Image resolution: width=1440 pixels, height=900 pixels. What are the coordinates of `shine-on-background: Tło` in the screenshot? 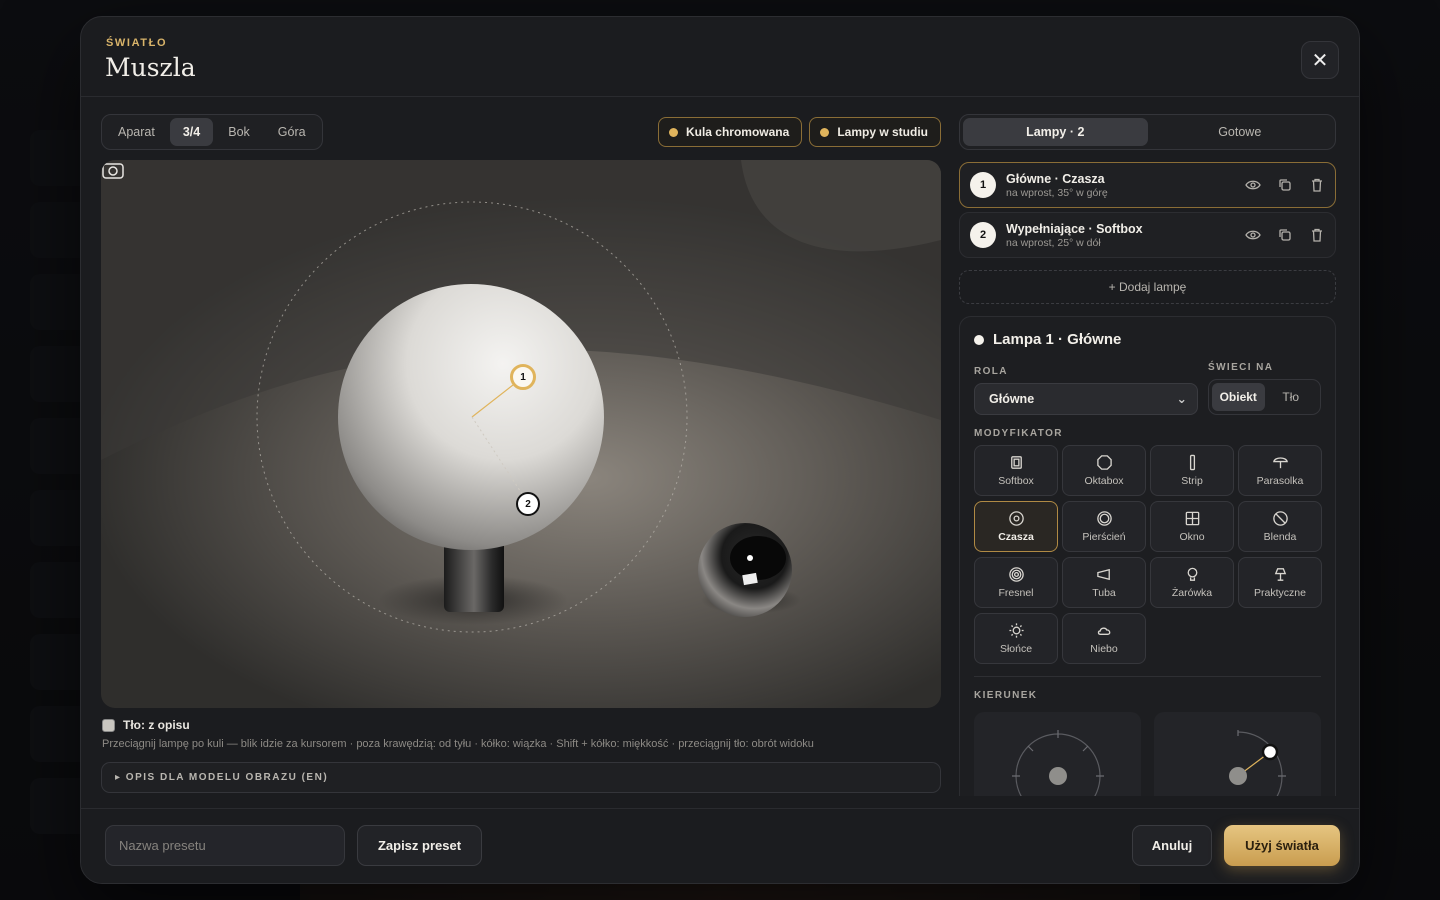 It's located at (1291, 397).